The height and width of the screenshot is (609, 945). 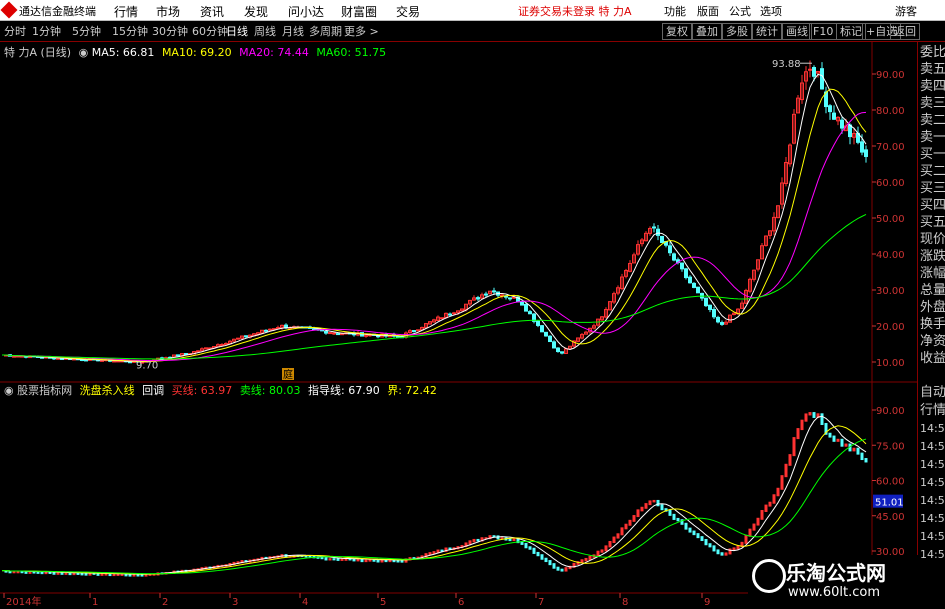 What do you see at coordinates (932, 411) in the screenshot?
I see `side-item-lower: 行情` at bounding box center [932, 411].